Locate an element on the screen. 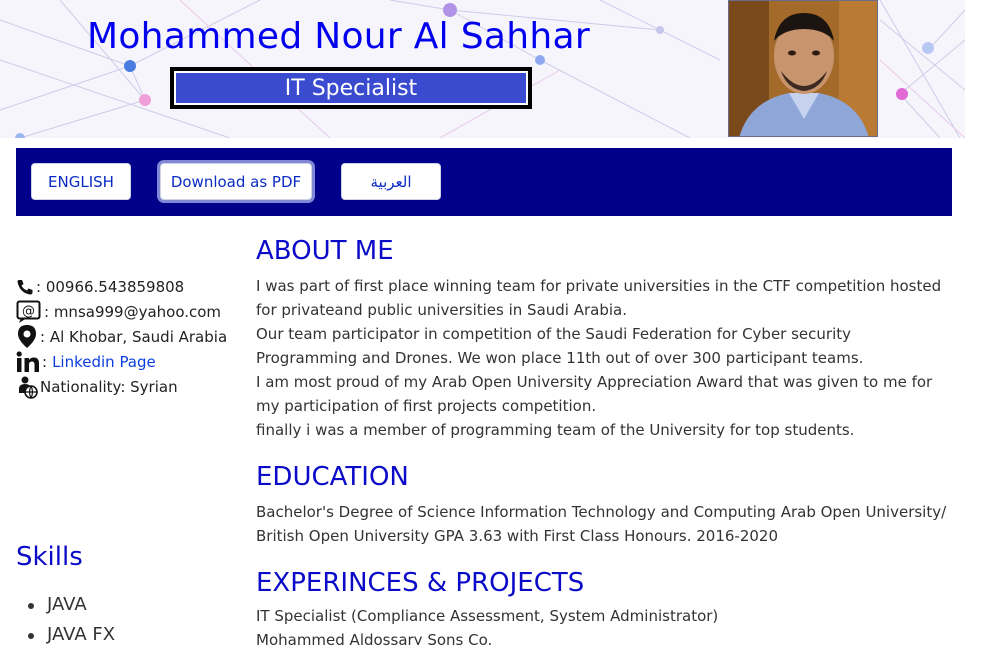  location-pin-icon is located at coordinates (27, 336).